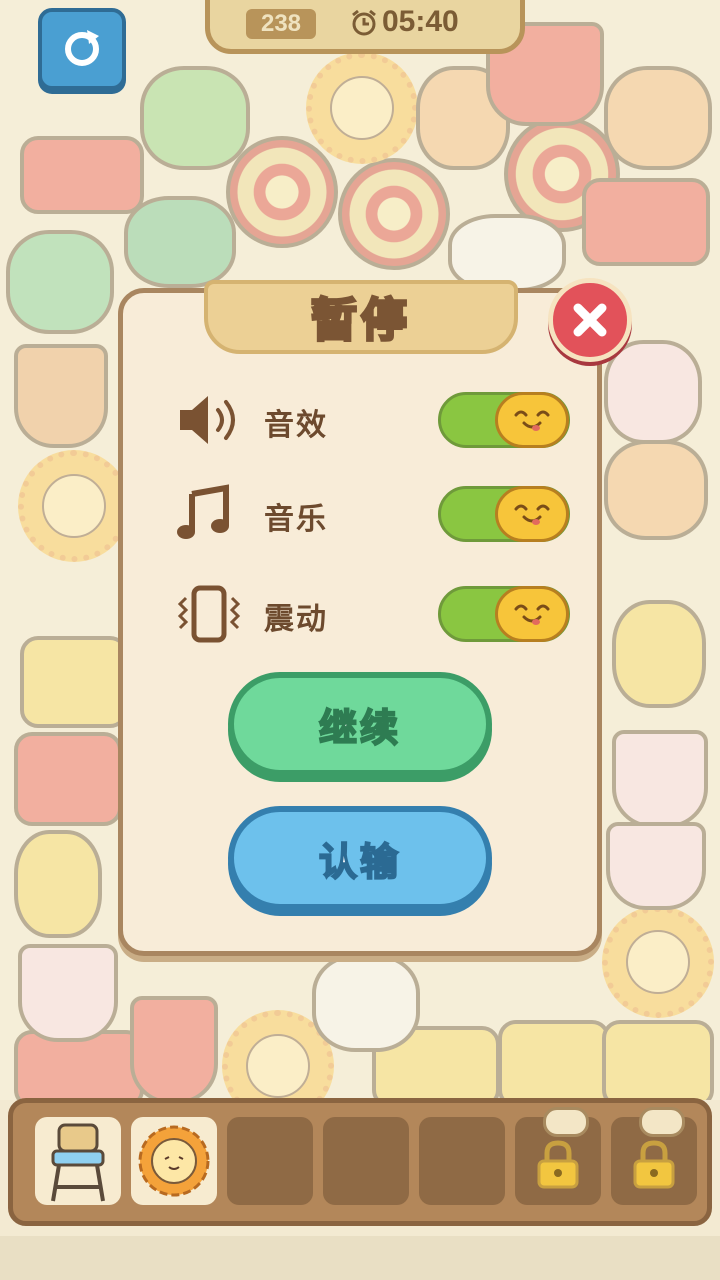 This screenshot has height=1280, width=720. Describe the element at coordinates (296, 425) in the screenshot. I see `setting-label-sound: 音效` at that location.